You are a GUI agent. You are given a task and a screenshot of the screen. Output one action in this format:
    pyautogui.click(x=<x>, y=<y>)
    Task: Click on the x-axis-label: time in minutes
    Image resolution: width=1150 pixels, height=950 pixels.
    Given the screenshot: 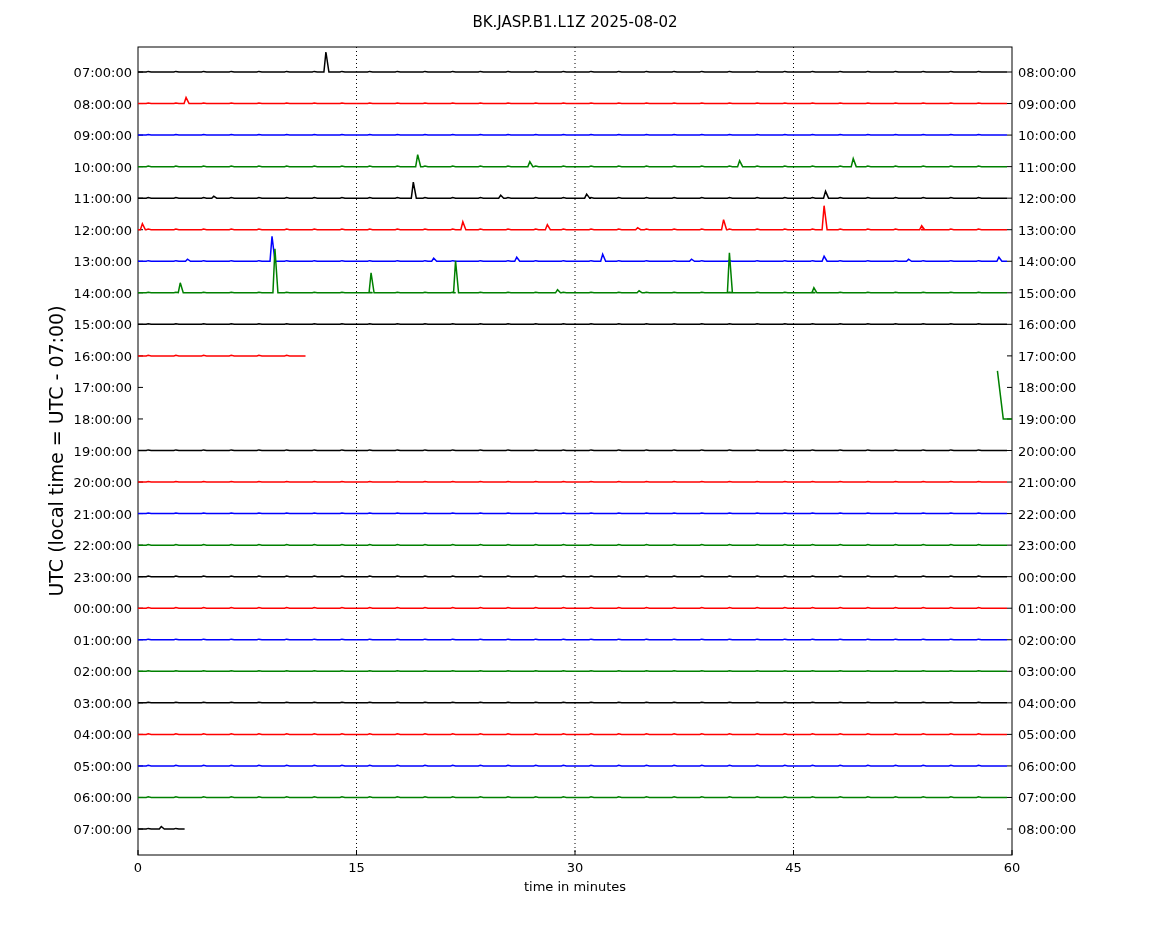 What is the action you would take?
    pyautogui.click(x=575, y=886)
    